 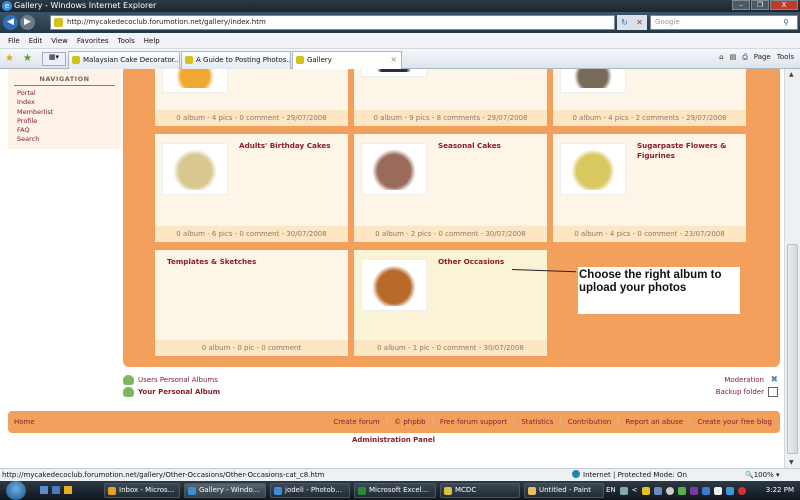 What do you see at coordinates (762, 57) in the screenshot?
I see `page-menu: Page` at bounding box center [762, 57].